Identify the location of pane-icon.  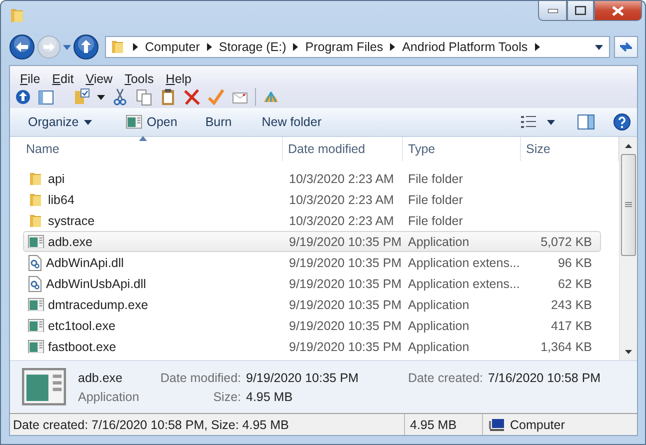
(46, 97).